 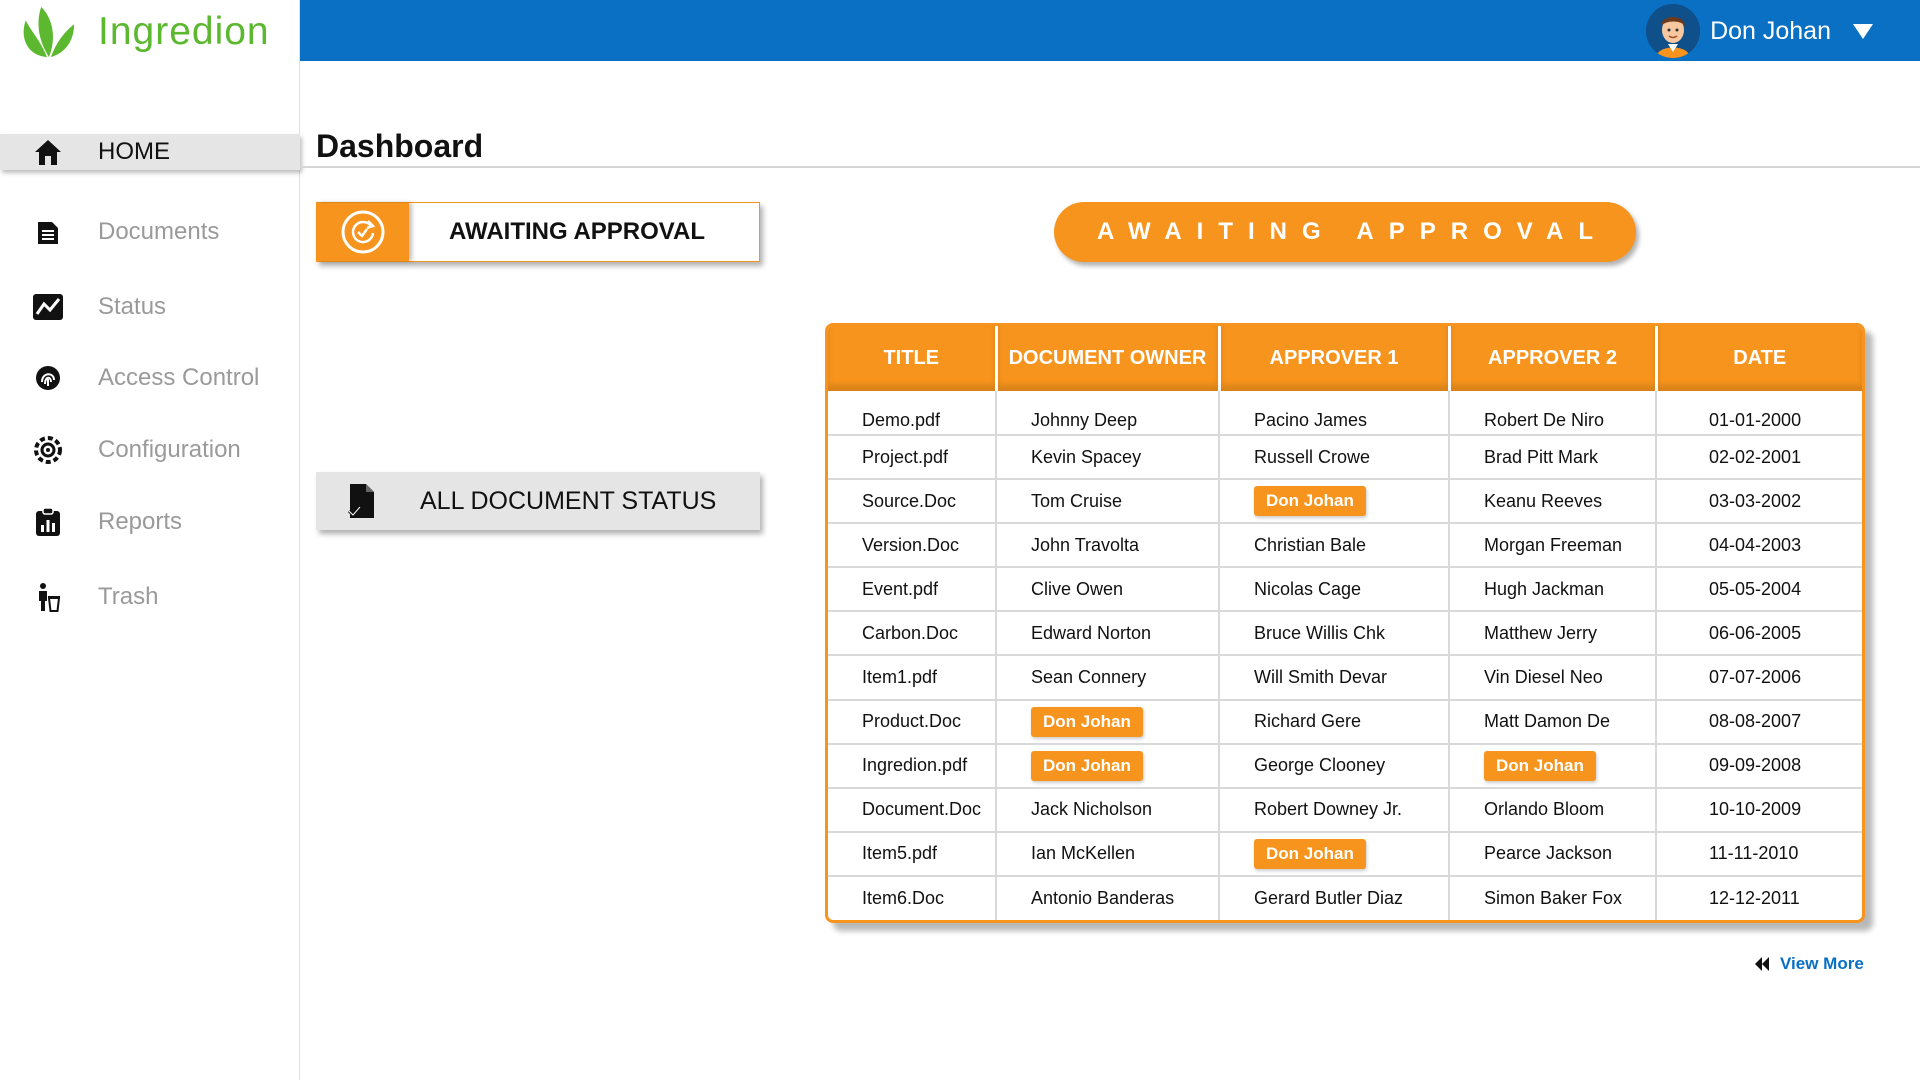 I want to click on brand-name: Ingredion, so click(x=184, y=31).